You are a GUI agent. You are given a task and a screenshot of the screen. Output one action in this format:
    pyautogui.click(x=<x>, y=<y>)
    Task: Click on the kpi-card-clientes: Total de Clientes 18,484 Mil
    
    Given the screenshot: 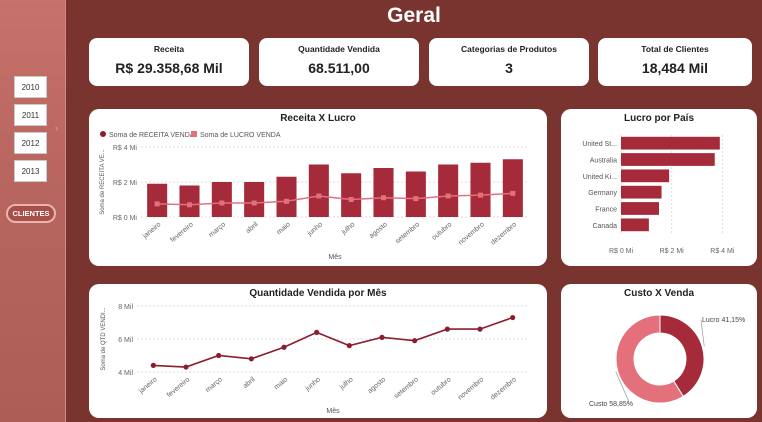 What is the action you would take?
    pyautogui.click(x=675, y=62)
    